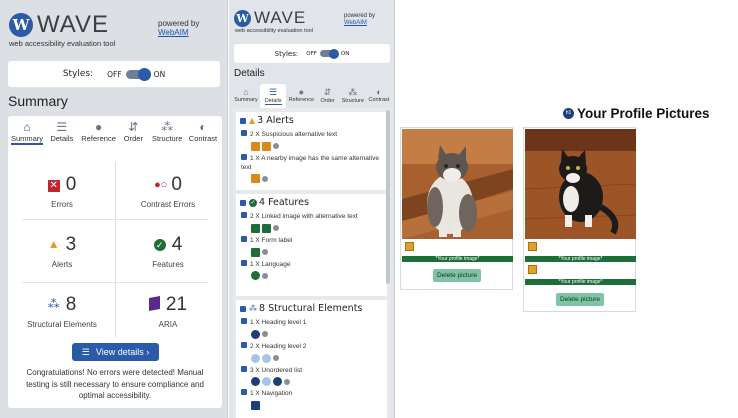 Image resolution: width=738 pixels, height=418 pixels. Describe the element at coordinates (311, 323) in the screenshot. I see `detail-item: 1 X Heading level 1` at that location.